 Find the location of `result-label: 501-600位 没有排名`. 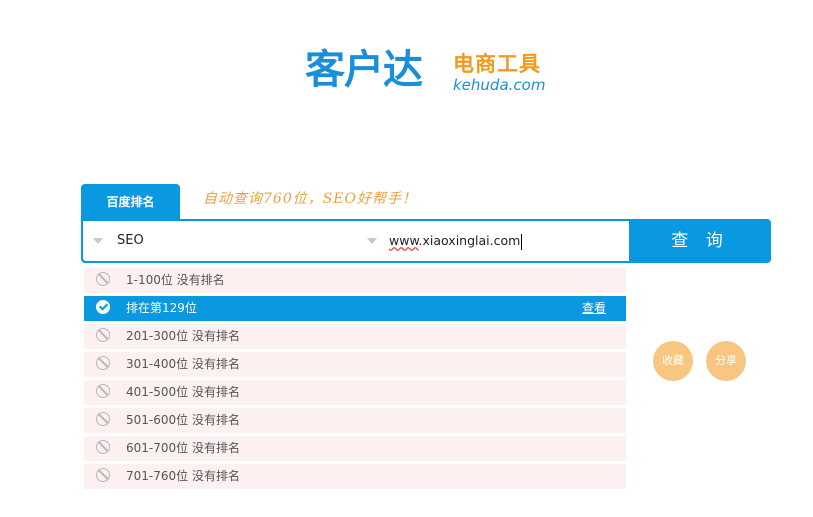

result-label: 501-600位 没有排名 is located at coordinates (183, 420).